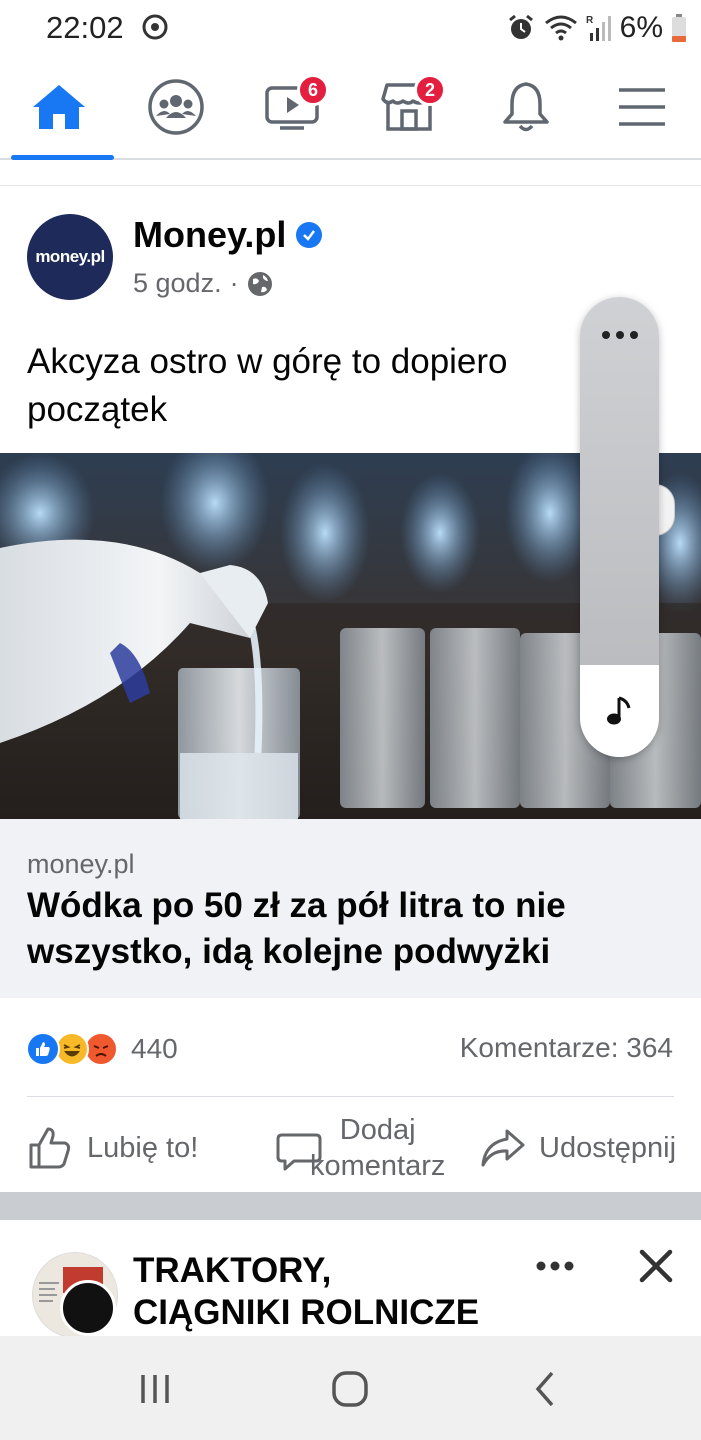 The height and width of the screenshot is (1440, 701). Describe the element at coordinates (43, 1049) in the screenshot. I see `like-reaction-icon` at that location.